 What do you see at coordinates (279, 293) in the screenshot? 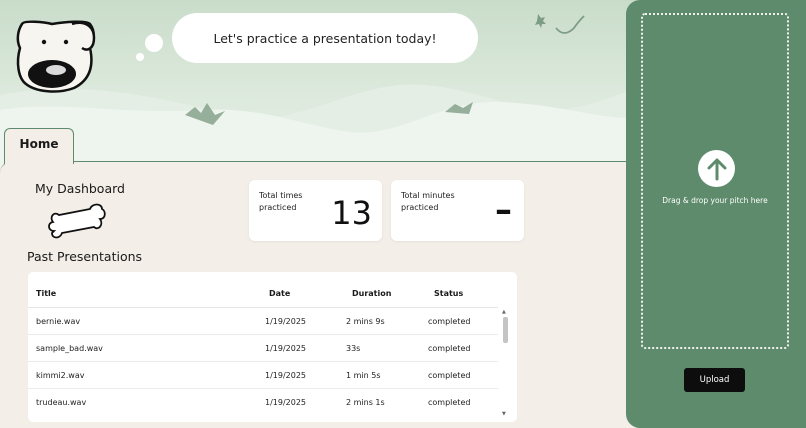
I see `column-header-date: Date` at bounding box center [279, 293].